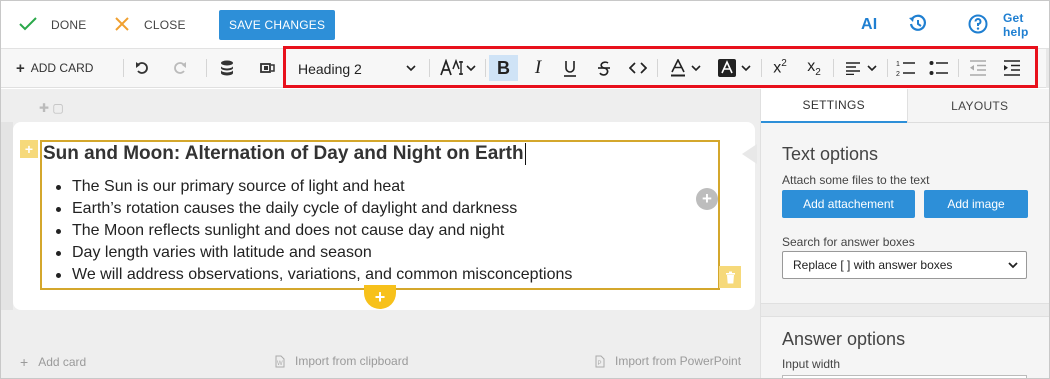 The image size is (1050, 379). I want to click on strikethrough-icon, so click(604, 68).